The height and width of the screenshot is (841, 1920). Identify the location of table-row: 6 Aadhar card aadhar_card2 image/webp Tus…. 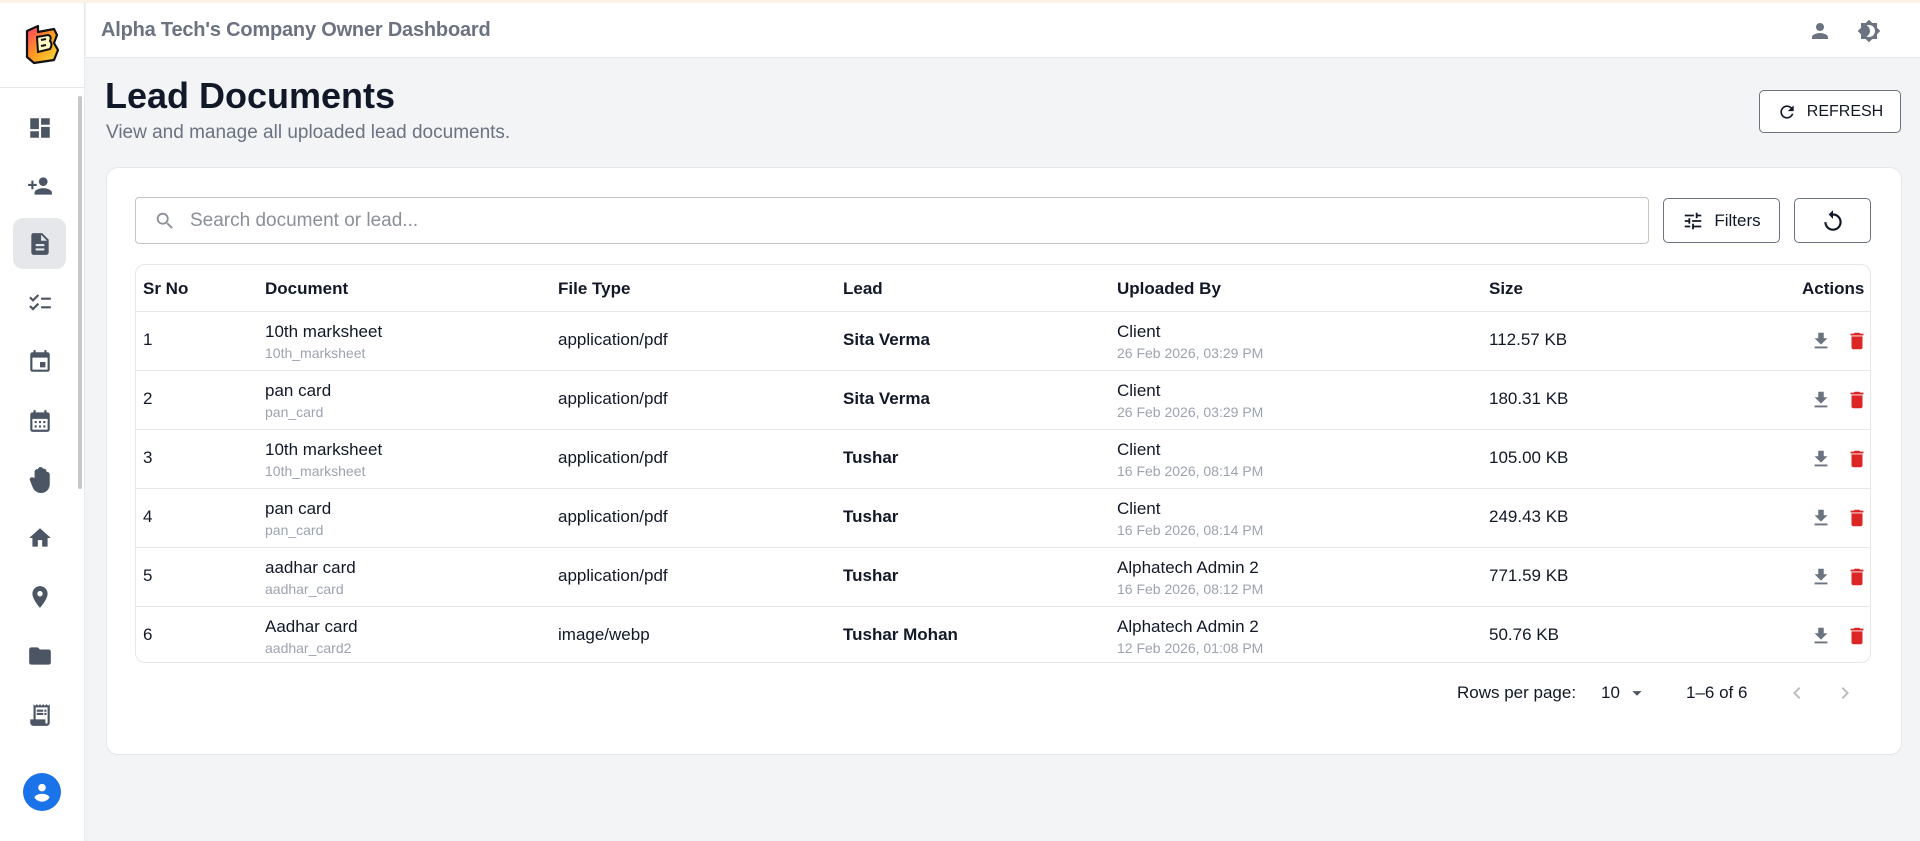
(1003, 634).